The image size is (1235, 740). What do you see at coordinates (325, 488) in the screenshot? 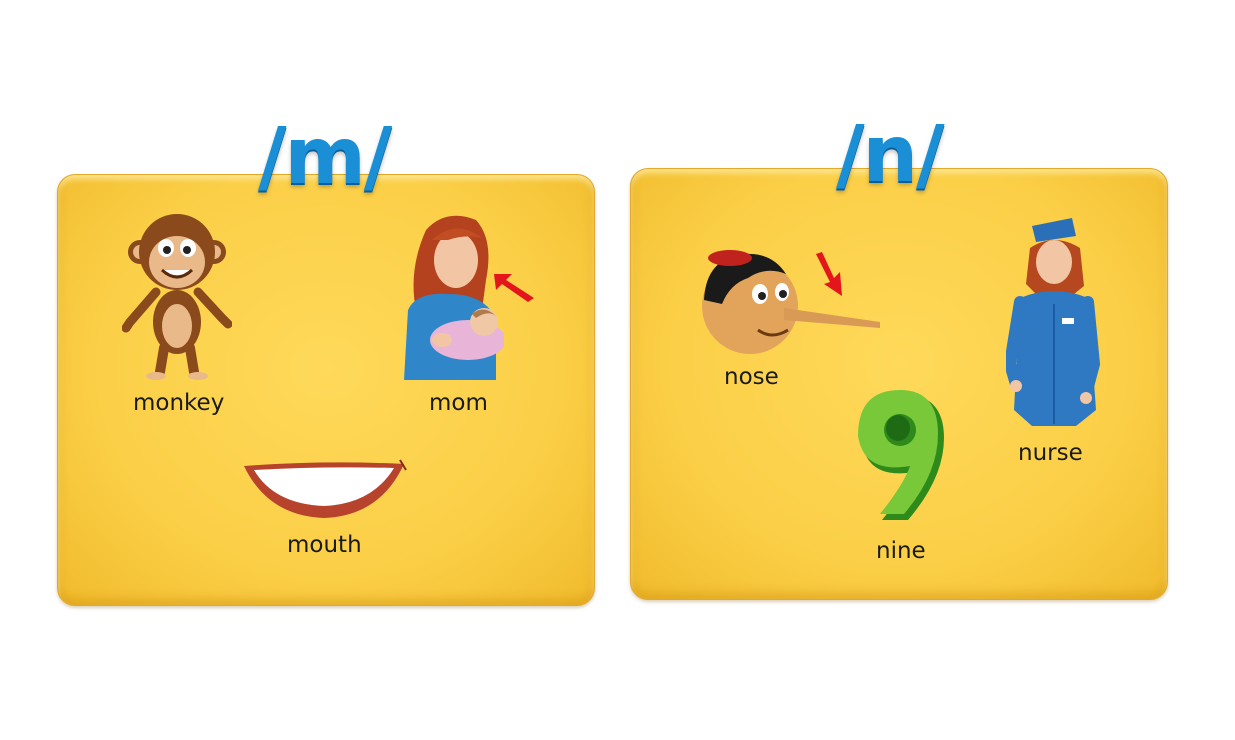
I see `mouth-icon` at bounding box center [325, 488].